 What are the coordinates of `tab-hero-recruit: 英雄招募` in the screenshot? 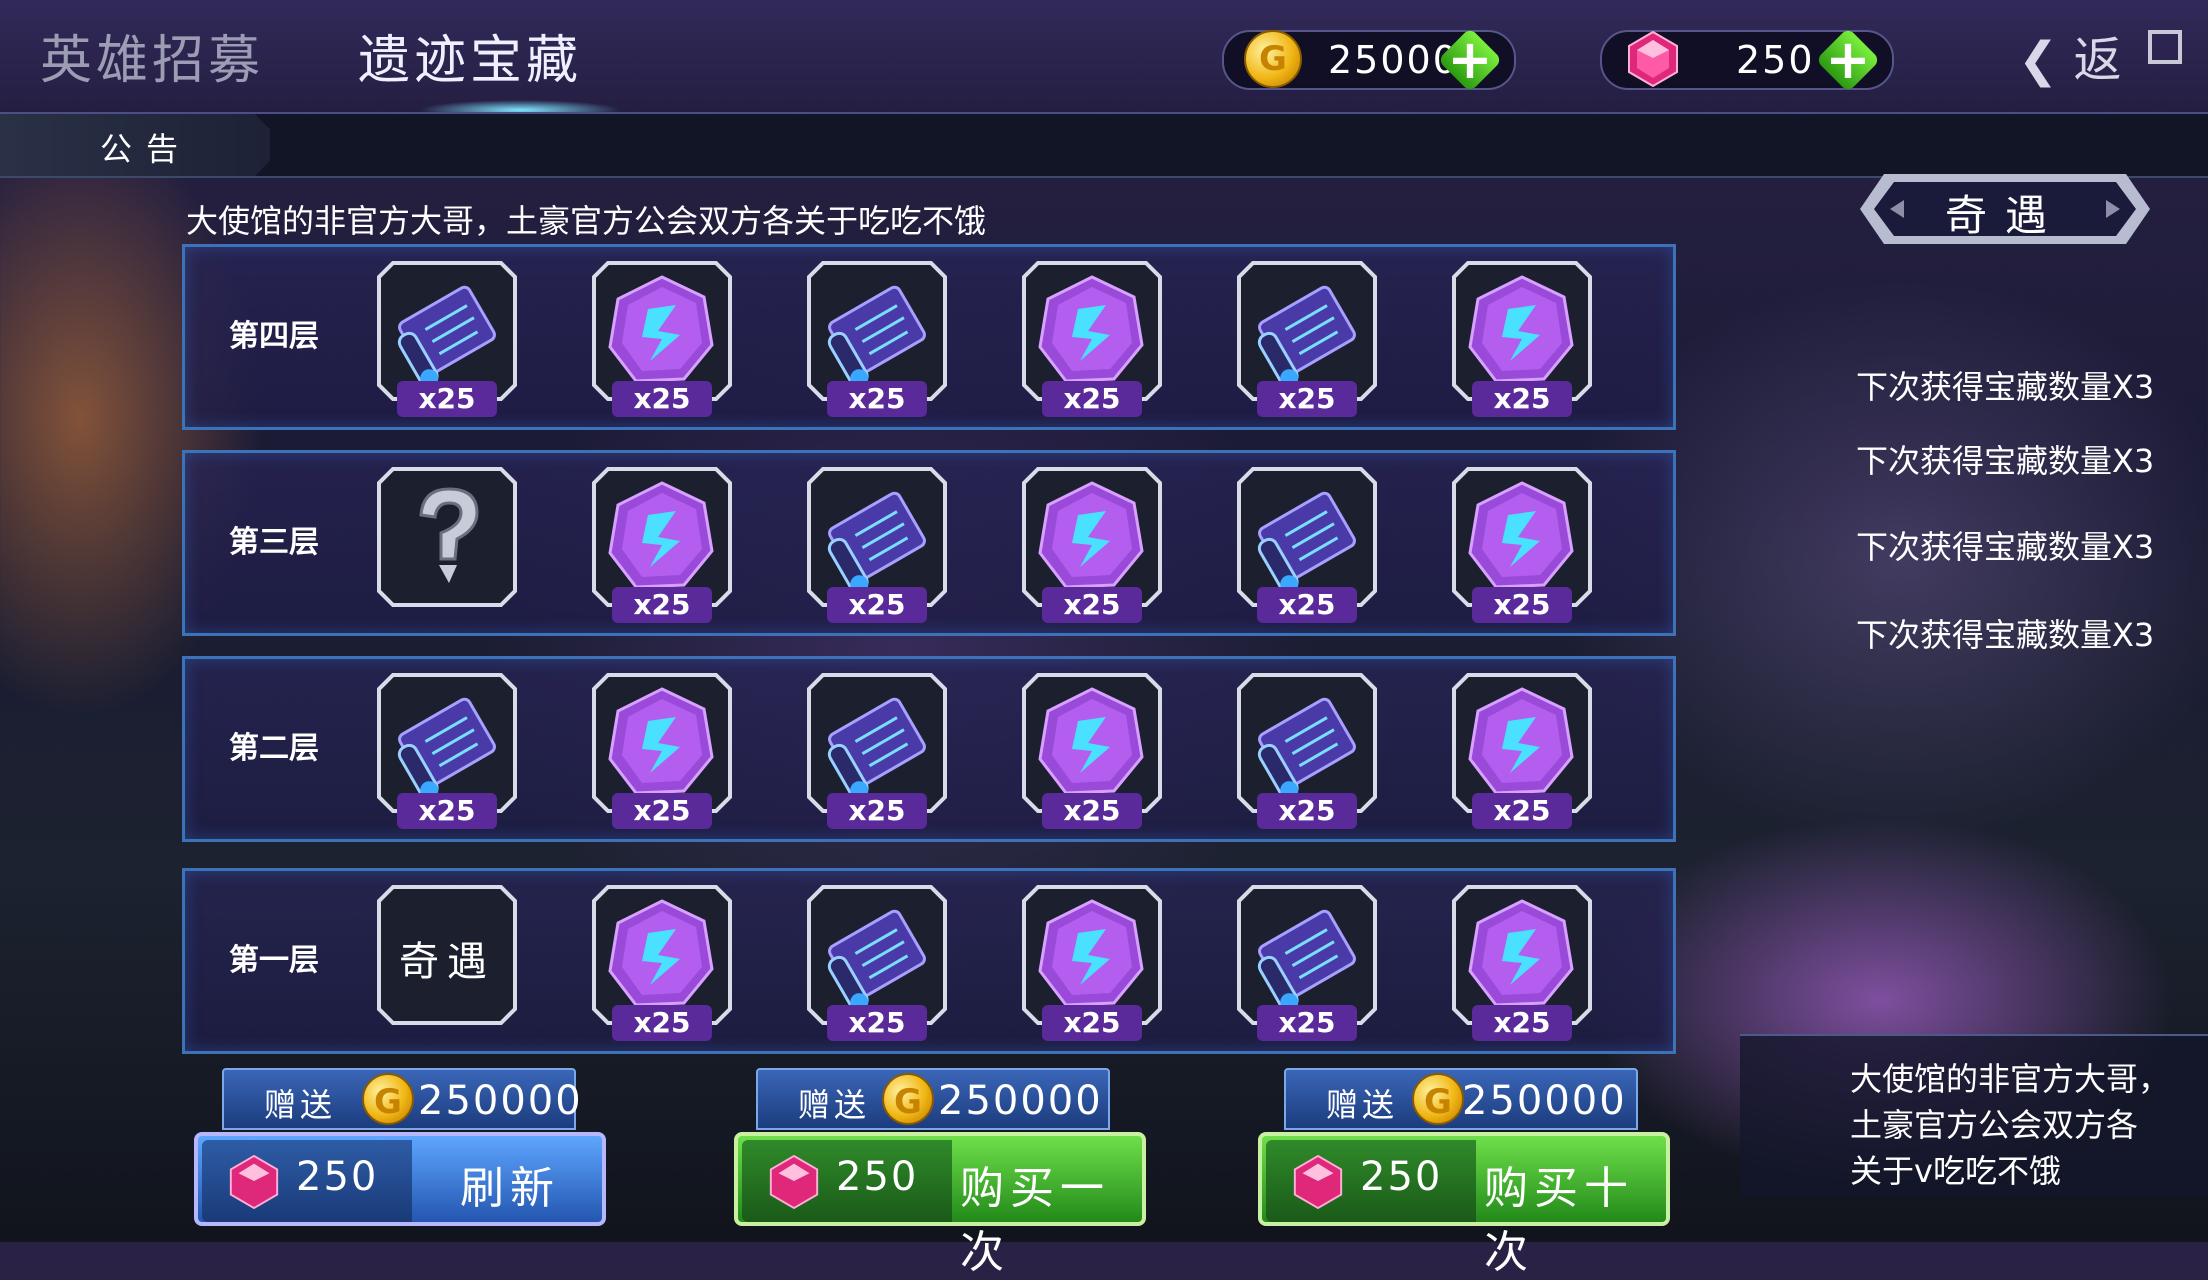 It's located at (152, 55).